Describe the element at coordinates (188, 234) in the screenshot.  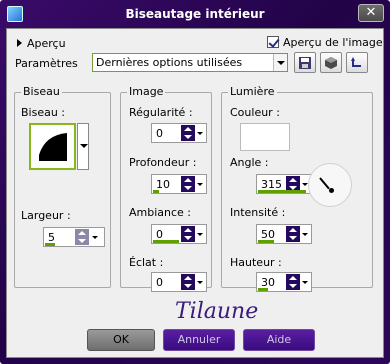
I see `ambience-stepper` at that location.